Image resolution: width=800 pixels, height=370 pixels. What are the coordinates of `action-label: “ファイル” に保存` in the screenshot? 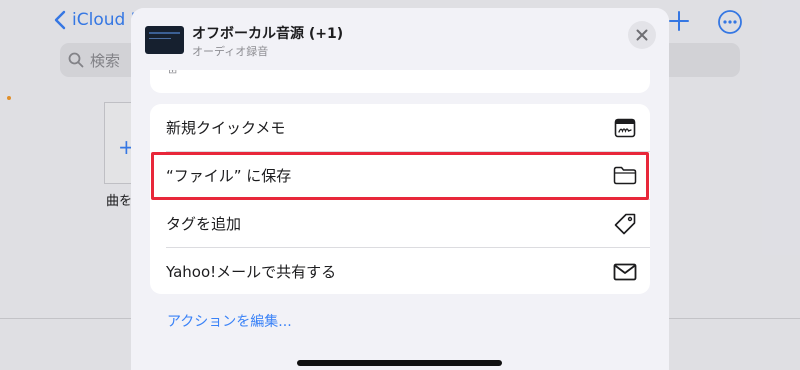 It's located at (229, 176).